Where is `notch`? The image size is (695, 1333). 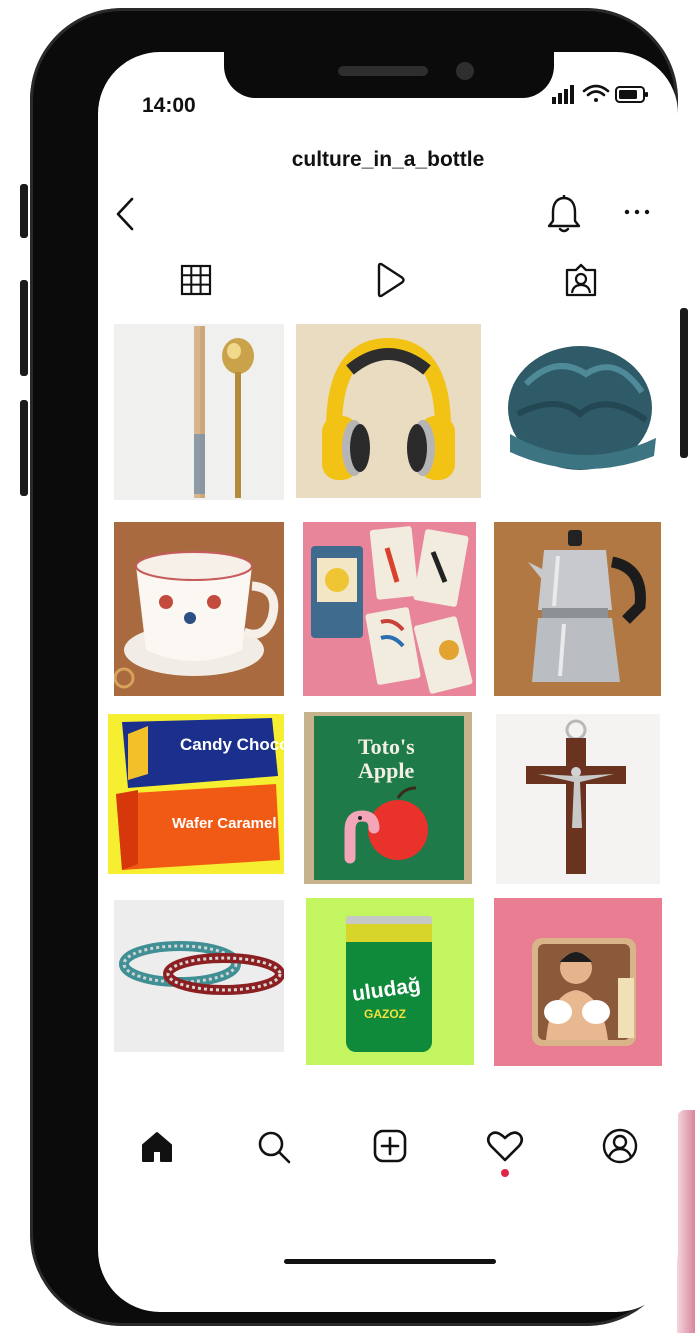 notch is located at coordinates (389, 75).